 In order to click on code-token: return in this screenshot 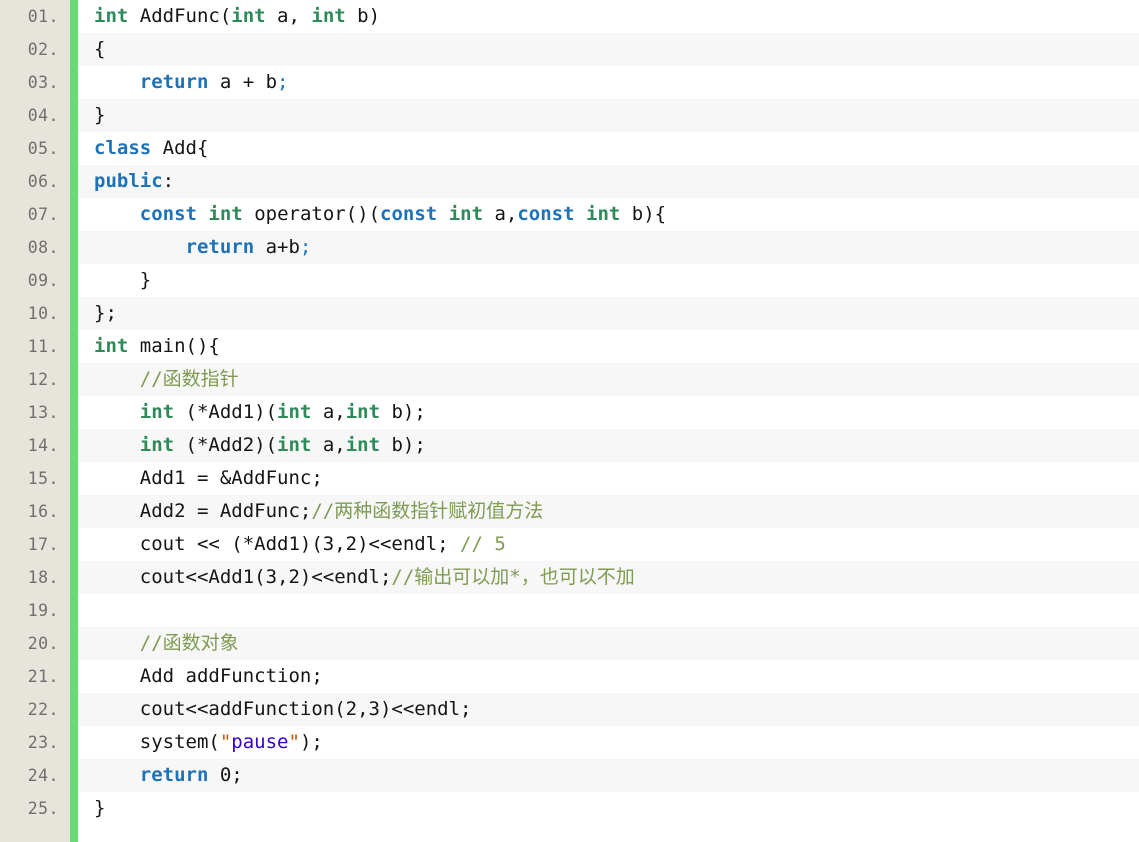, I will do `click(174, 775)`.